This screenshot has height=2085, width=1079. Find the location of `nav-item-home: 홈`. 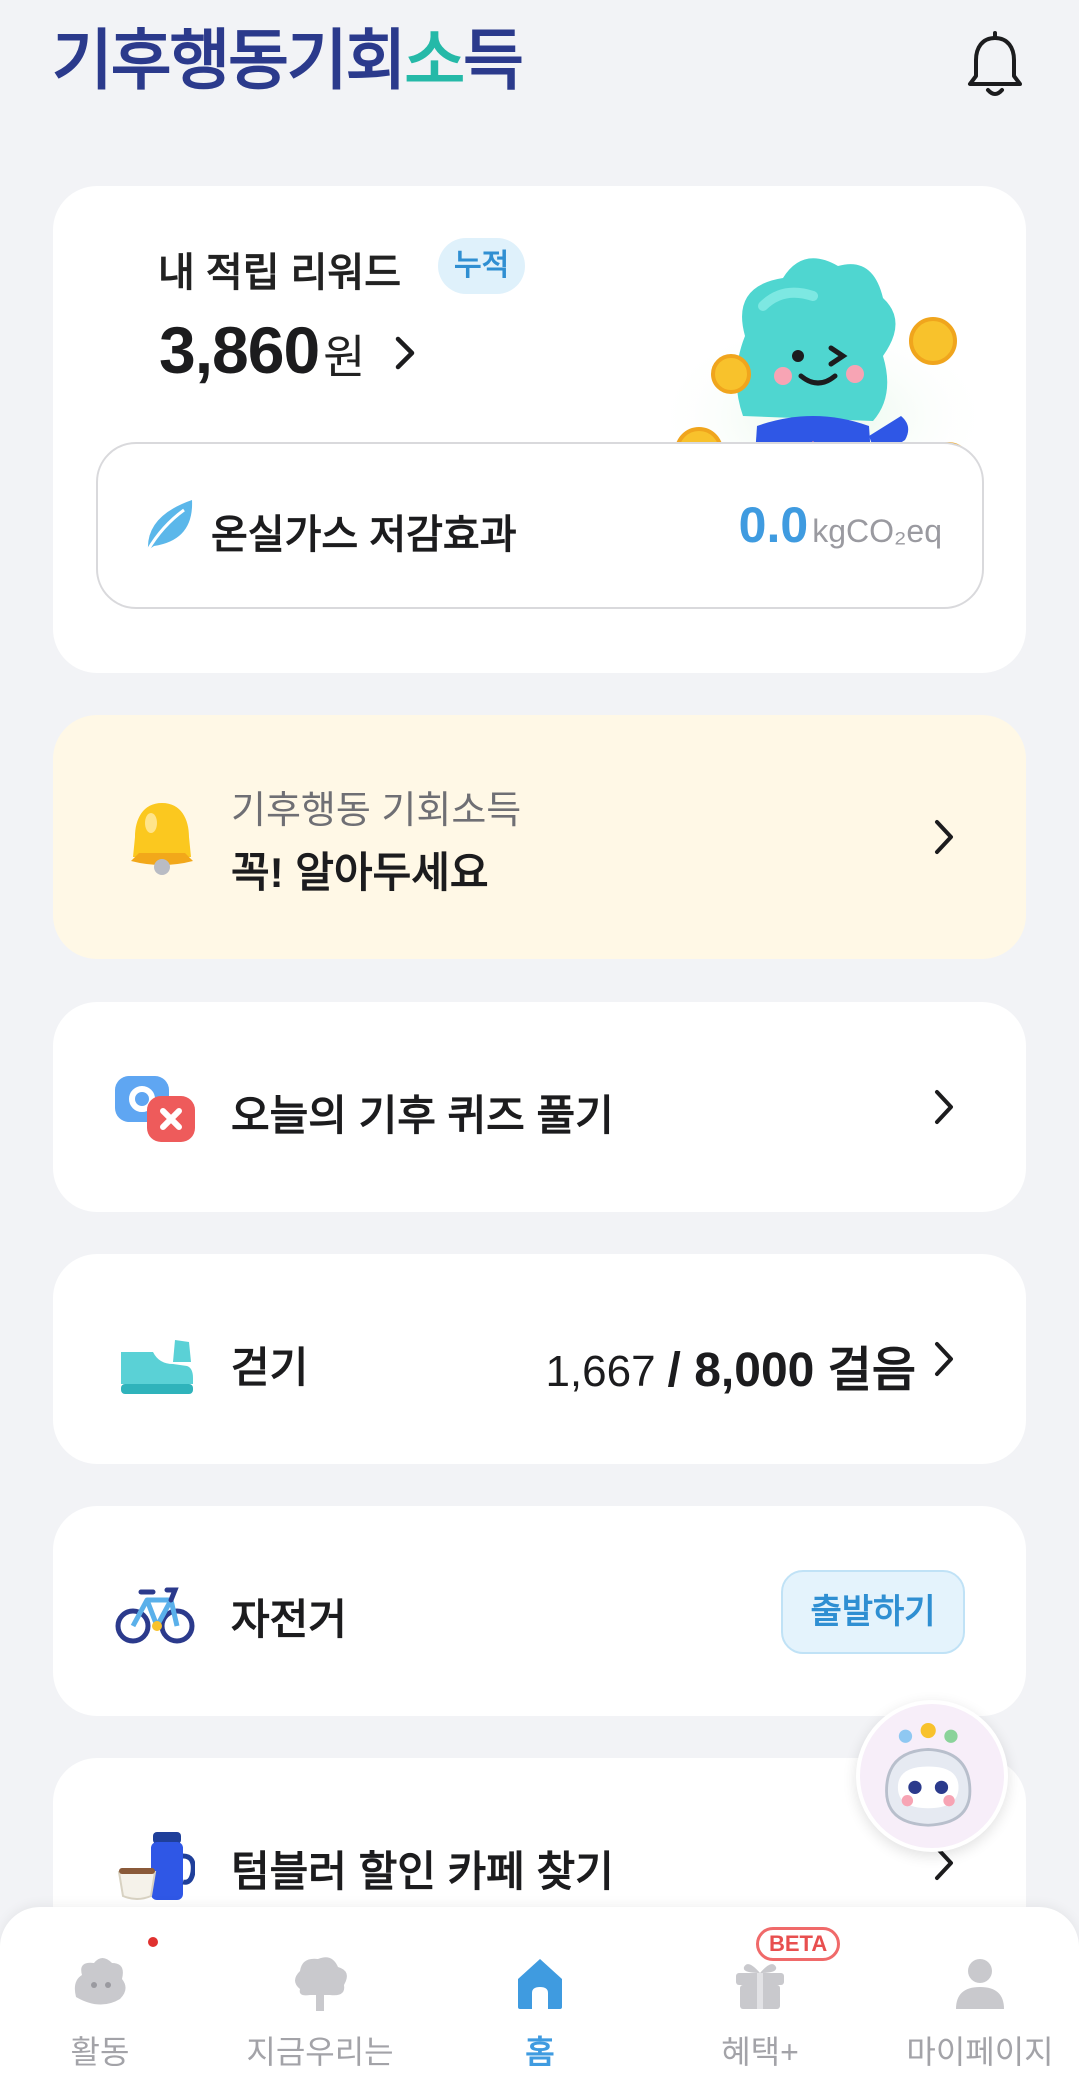

nav-item-home: 홈 is located at coordinates (540, 1996).